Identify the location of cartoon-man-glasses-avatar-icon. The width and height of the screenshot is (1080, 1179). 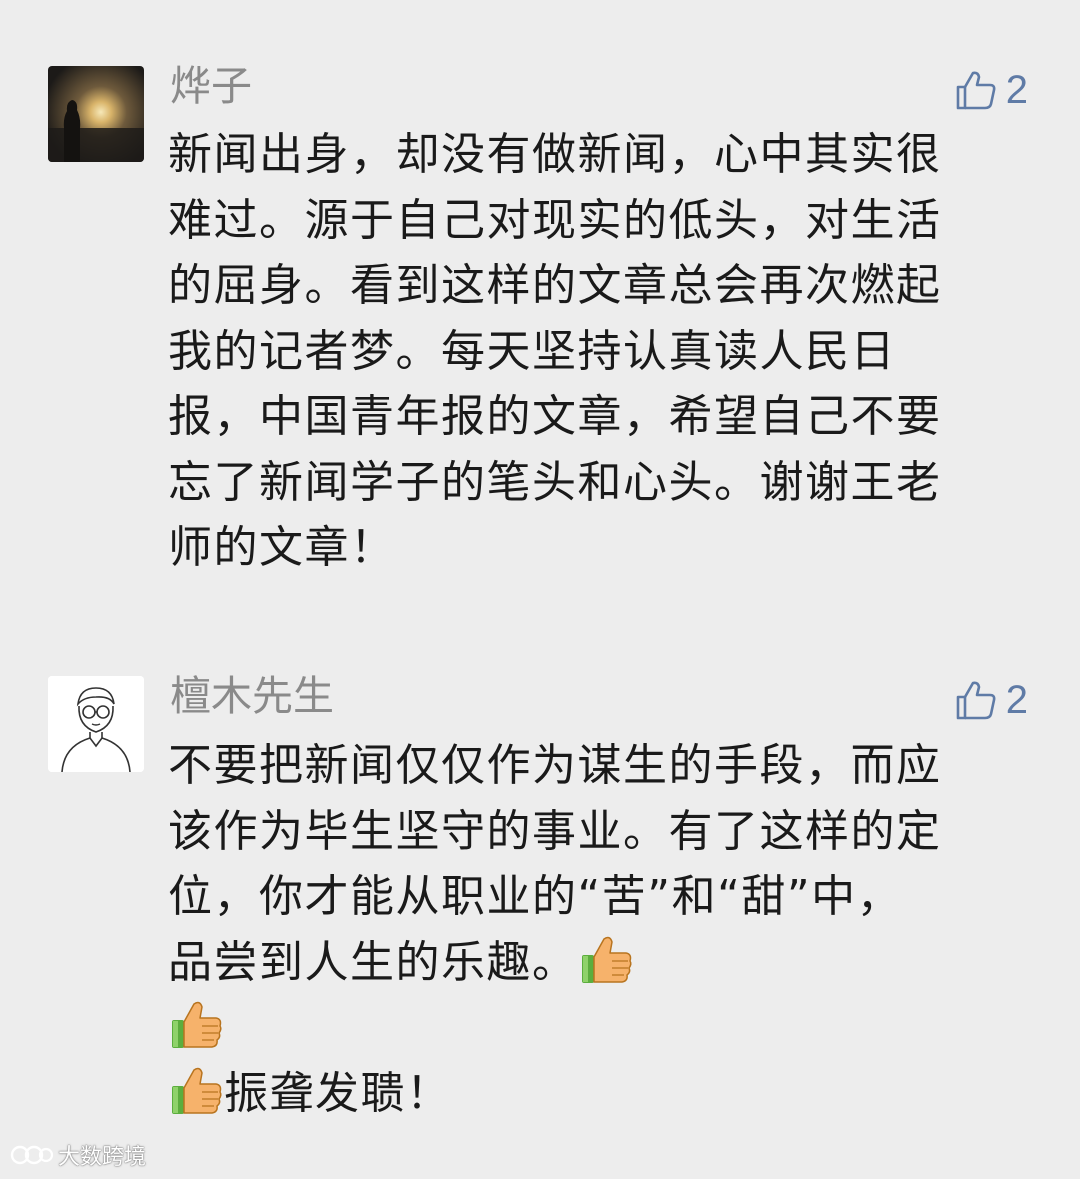
(96, 724).